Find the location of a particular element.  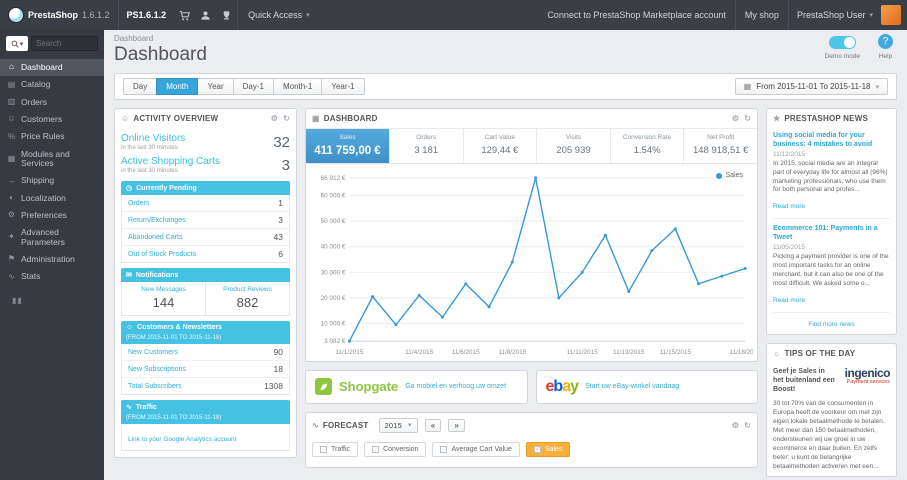

search-input is located at coordinates (64, 43).